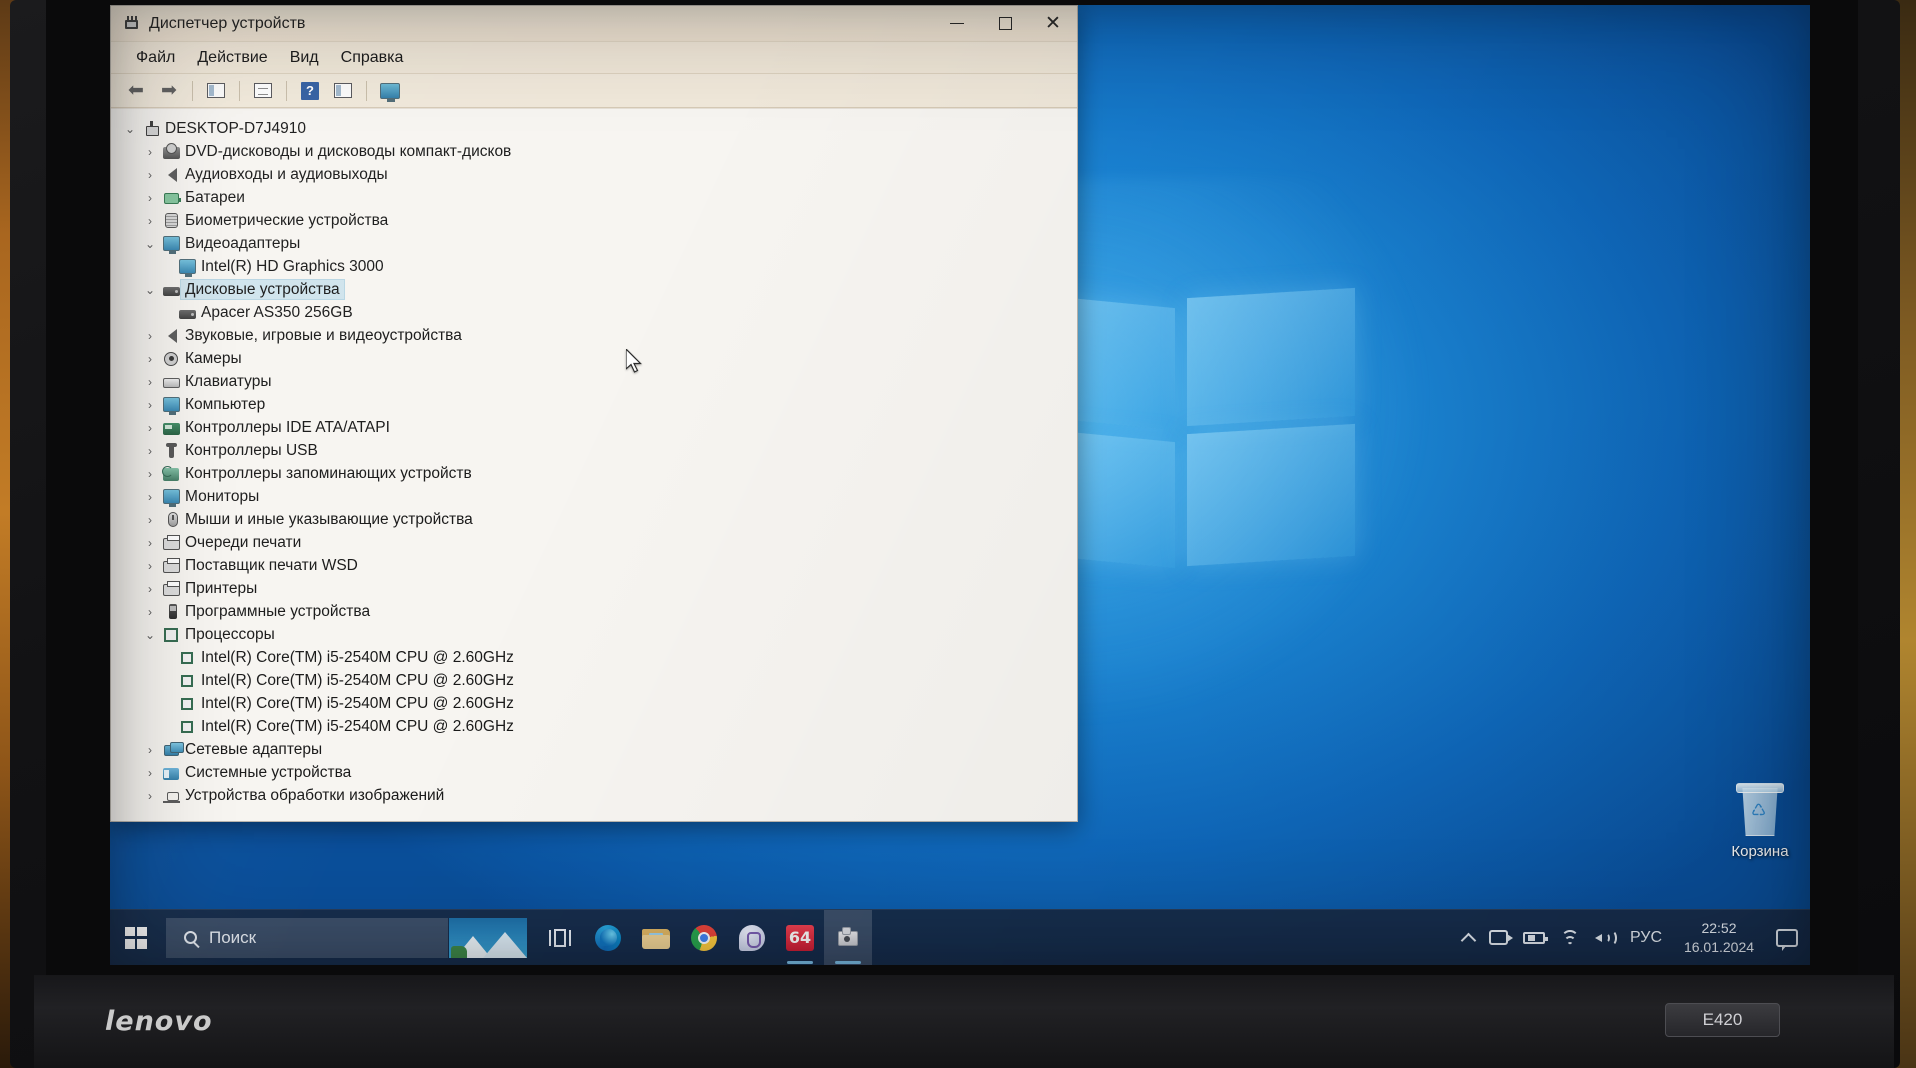 The height and width of the screenshot is (1068, 1916). I want to click on camera-tray-button, so click(1500, 938).